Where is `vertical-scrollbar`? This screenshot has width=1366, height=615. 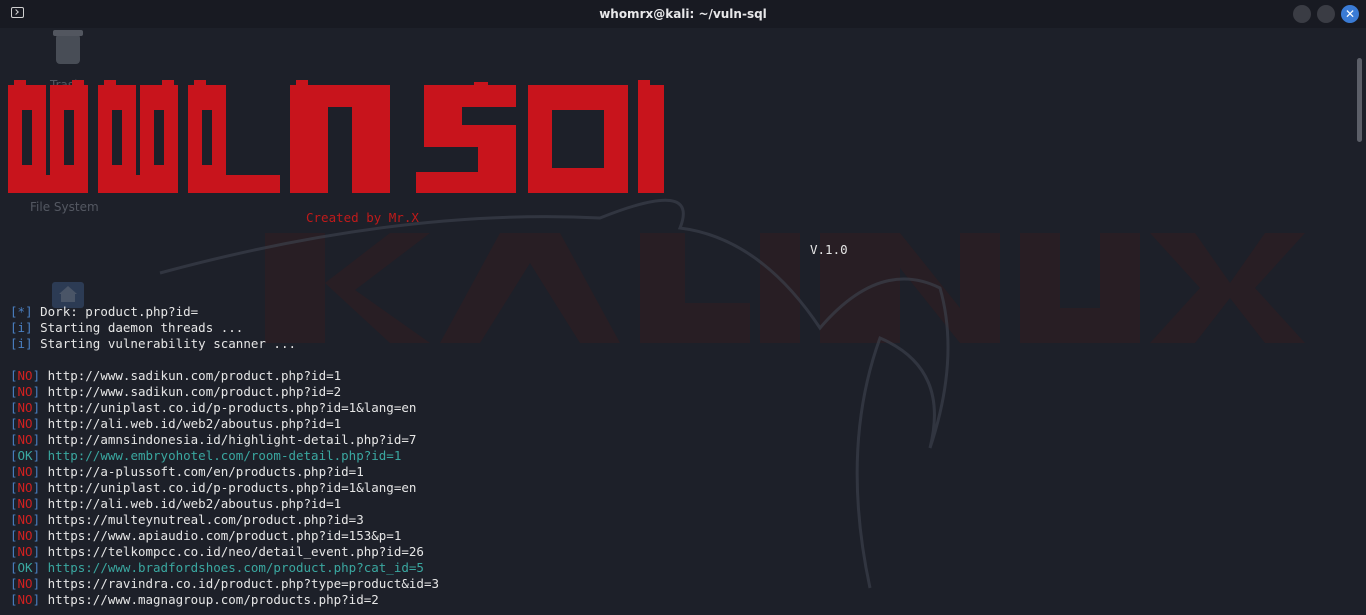
vertical-scrollbar is located at coordinates (1359, 100).